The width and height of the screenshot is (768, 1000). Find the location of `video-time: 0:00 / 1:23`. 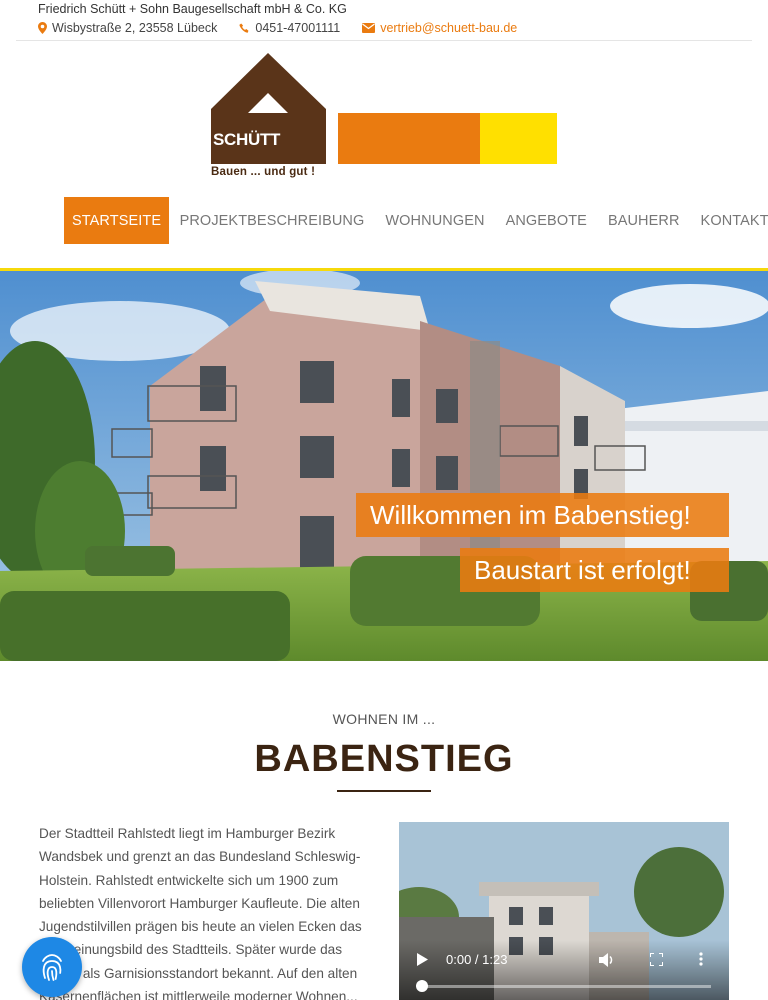

video-time: 0:00 / 1:23 is located at coordinates (477, 959).